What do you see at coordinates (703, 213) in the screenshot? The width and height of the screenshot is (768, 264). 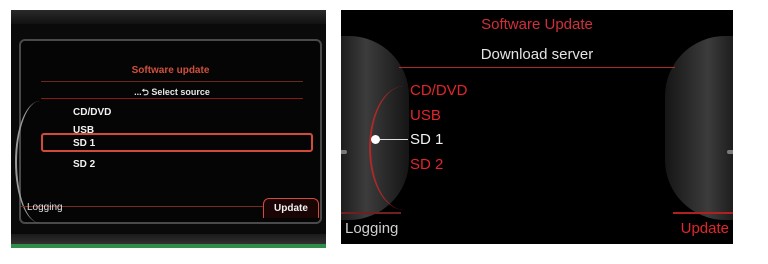 I see `footer-divider-right` at bounding box center [703, 213].